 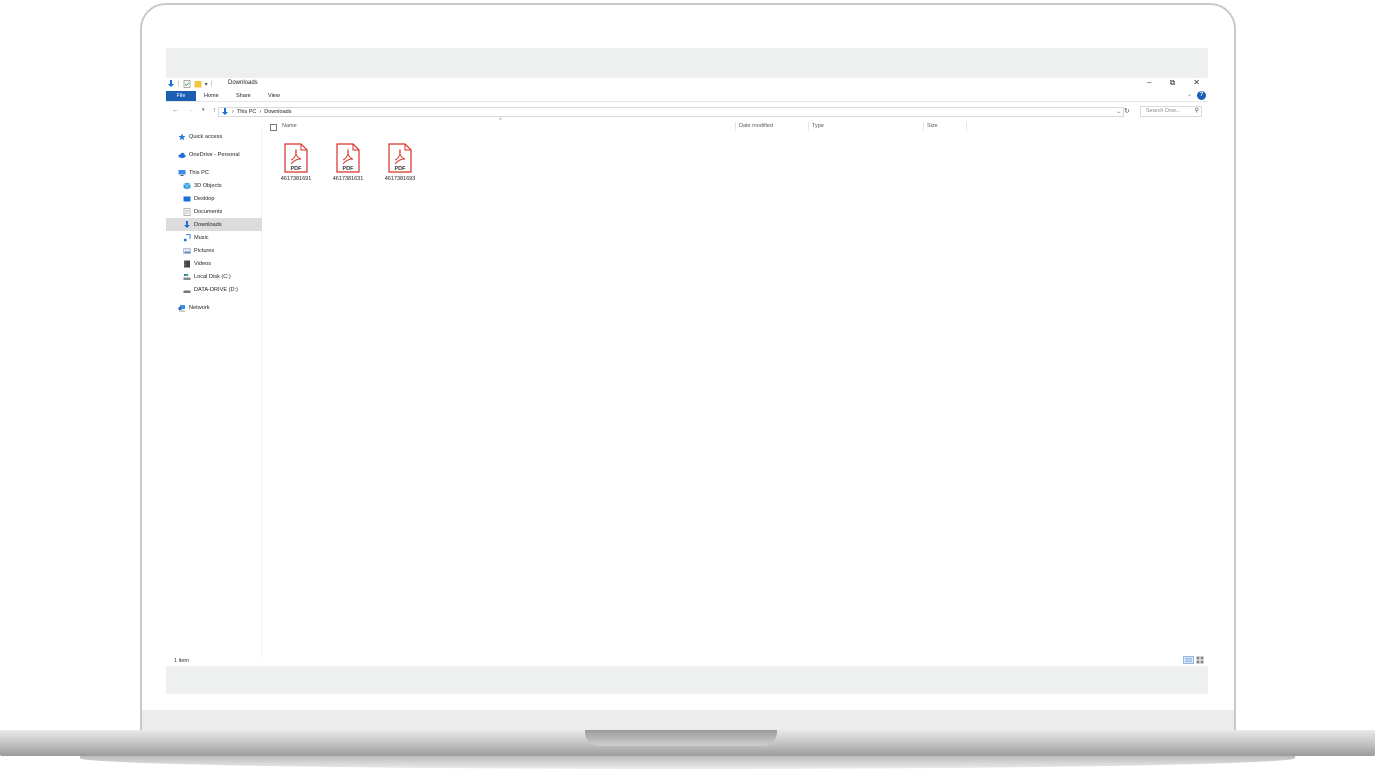 I want to click on close-button: ✕, so click(x=1196, y=83).